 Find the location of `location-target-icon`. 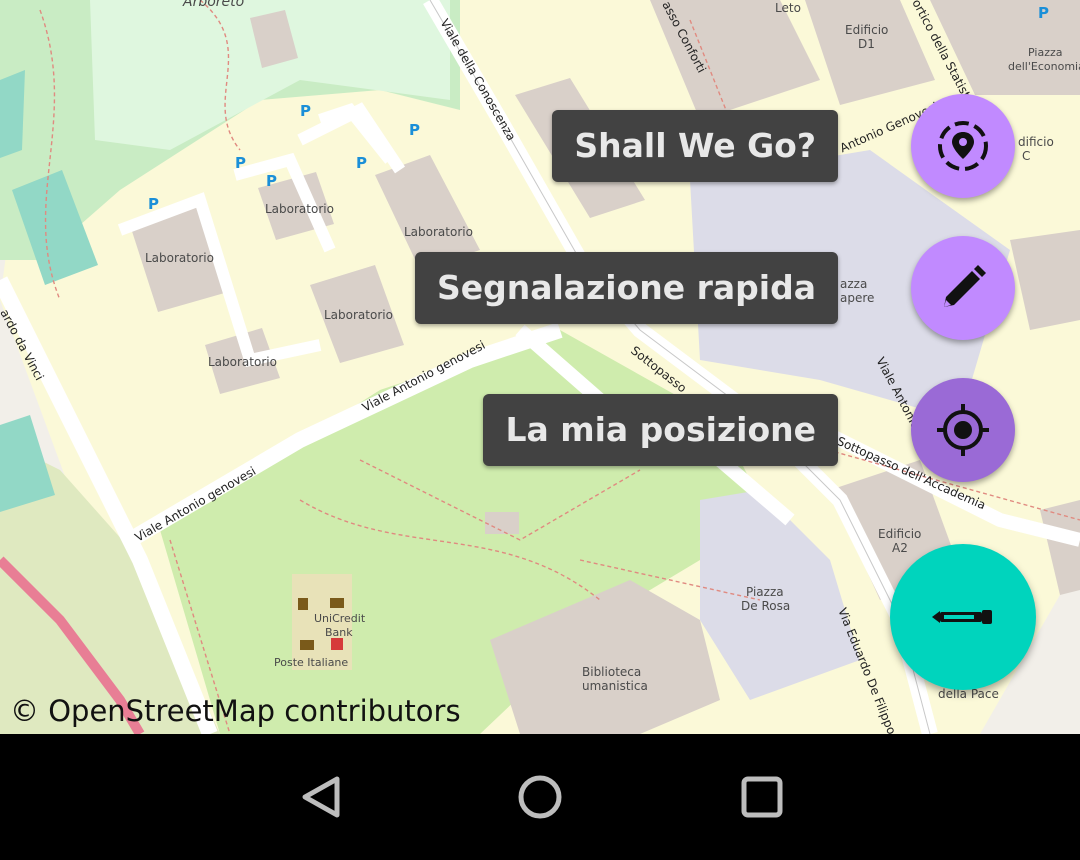

location-target-icon is located at coordinates (963, 146).